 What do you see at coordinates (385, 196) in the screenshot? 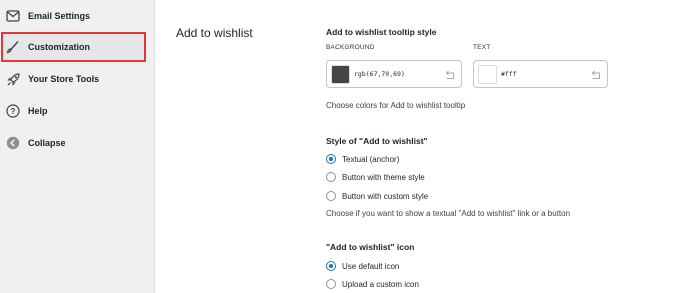
I see `radio-label: Button with custom style` at bounding box center [385, 196].